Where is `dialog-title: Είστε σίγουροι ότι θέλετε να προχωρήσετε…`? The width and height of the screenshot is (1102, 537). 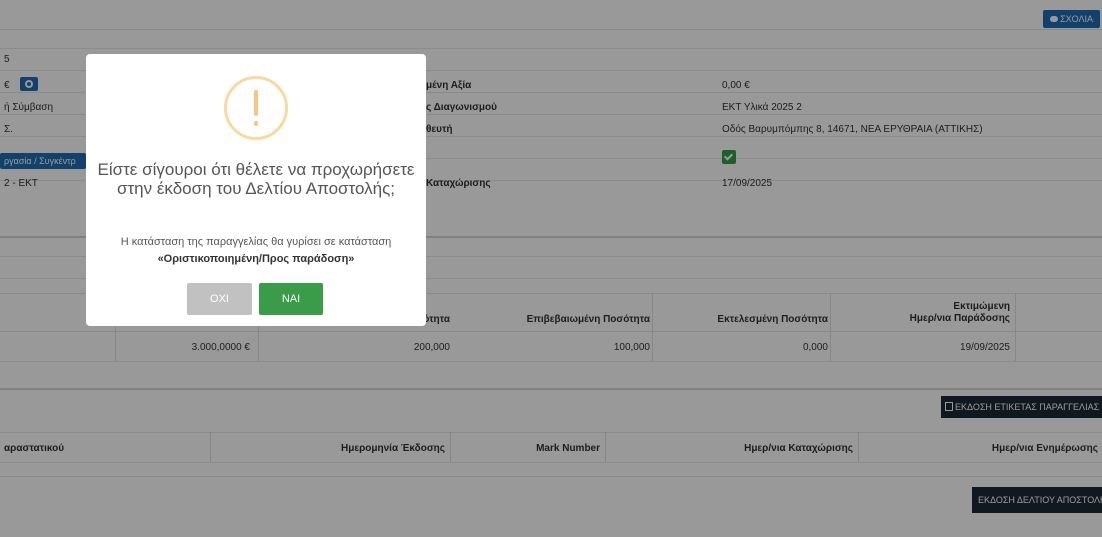
dialog-title: Είστε σίγουροι ότι θέλετε να προχωρήσετε… is located at coordinates (256, 179).